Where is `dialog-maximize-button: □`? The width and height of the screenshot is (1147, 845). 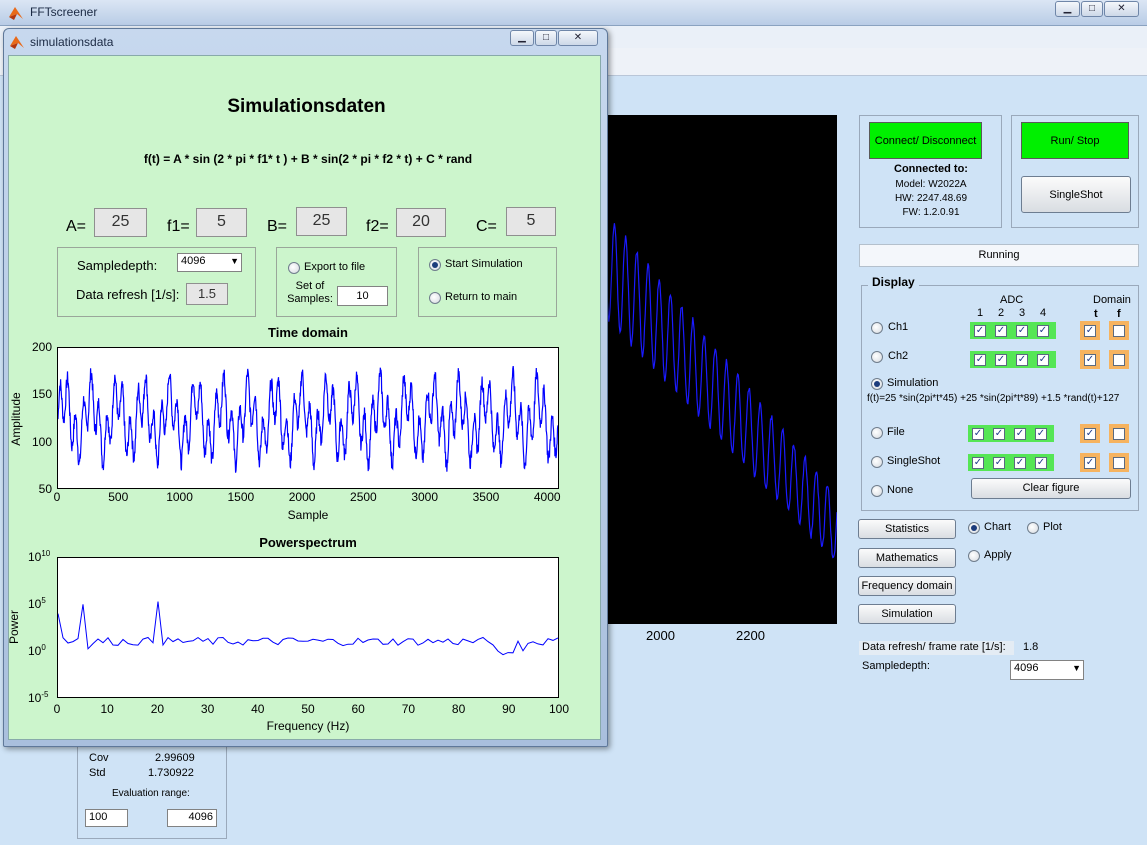
dialog-maximize-button: □ is located at coordinates (546, 38).